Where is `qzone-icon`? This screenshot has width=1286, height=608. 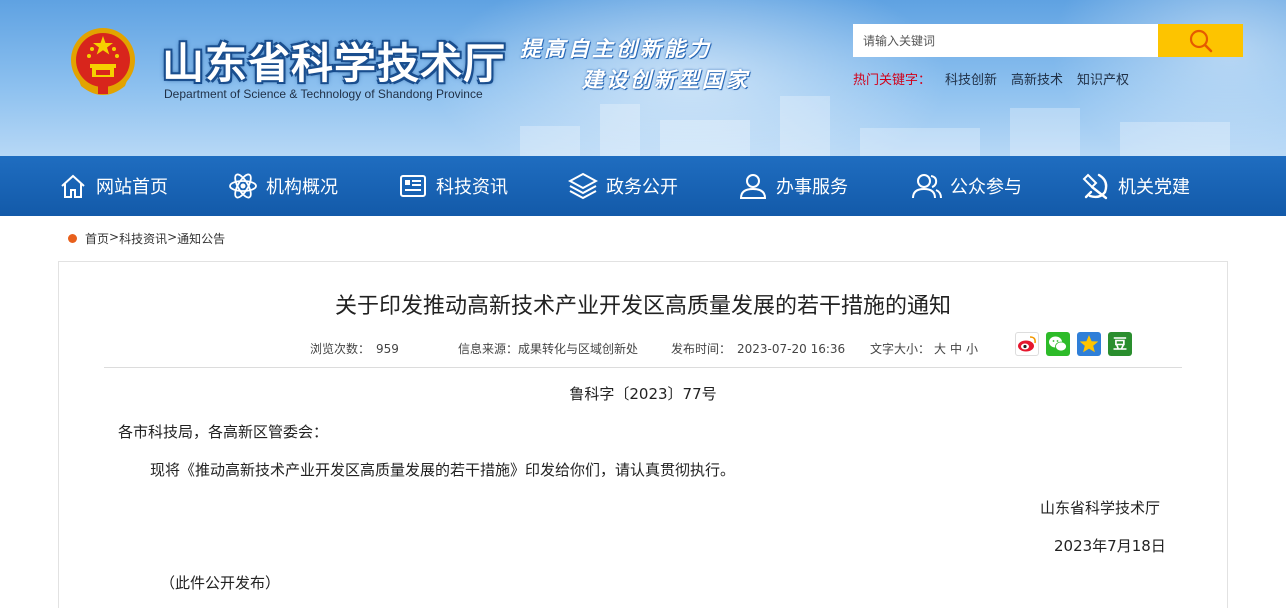 qzone-icon is located at coordinates (1089, 344).